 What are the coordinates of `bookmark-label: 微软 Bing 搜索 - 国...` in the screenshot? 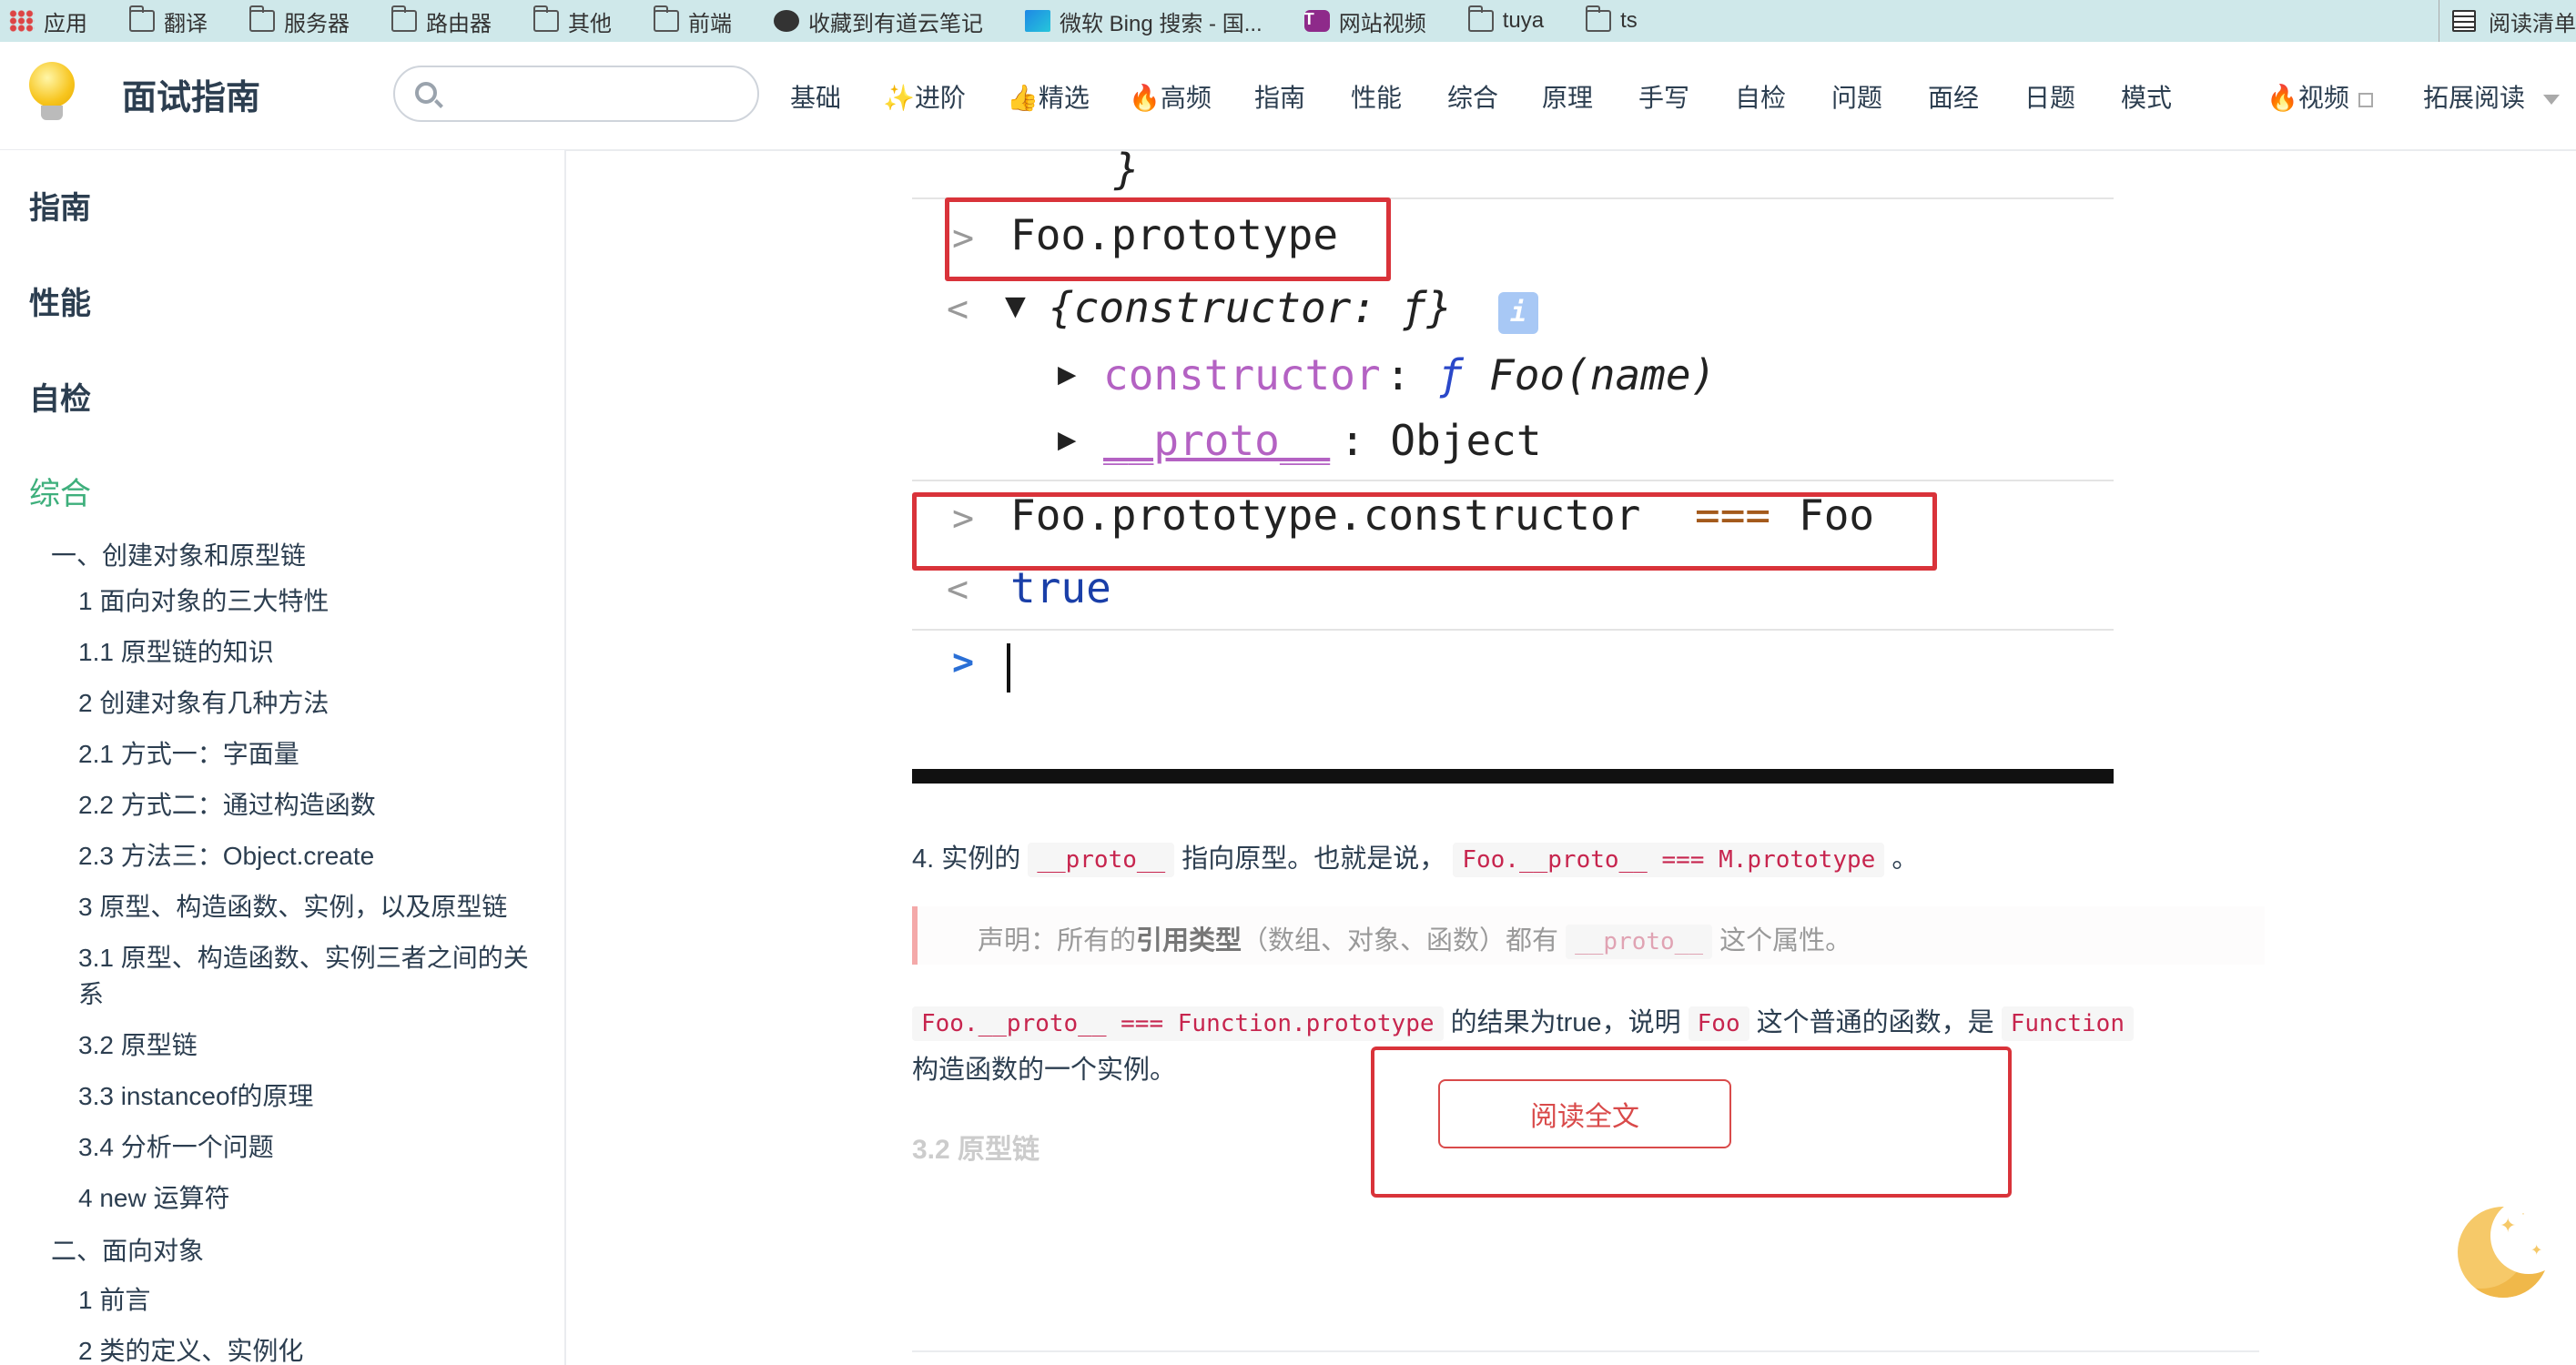 It's located at (1161, 23).